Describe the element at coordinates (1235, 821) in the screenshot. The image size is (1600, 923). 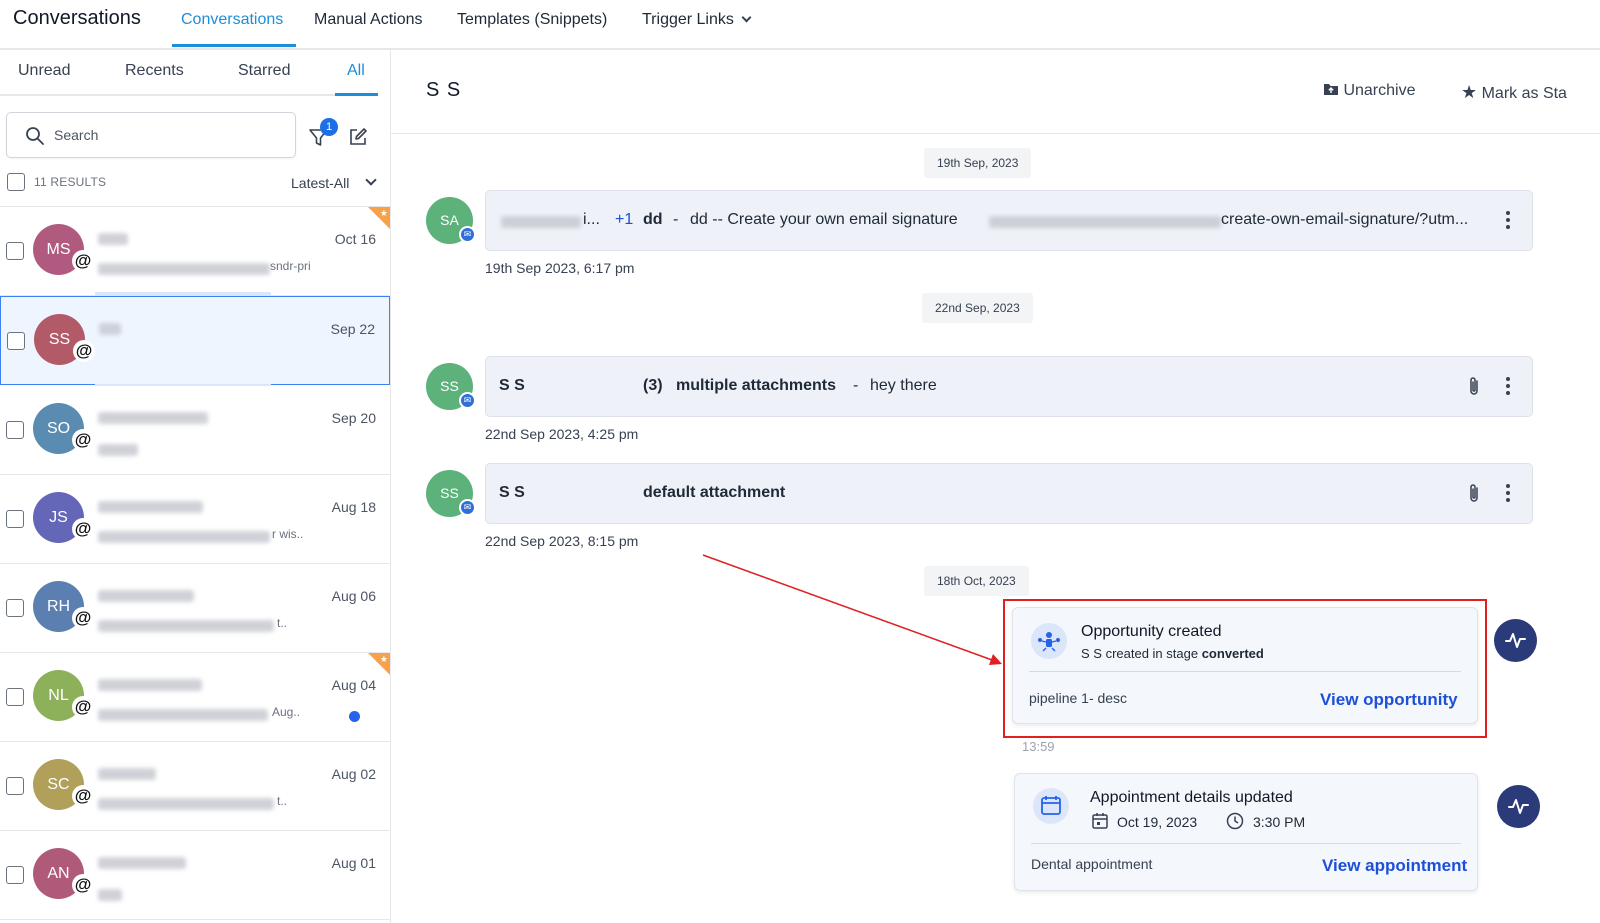
I see `clock-icon` at that location.